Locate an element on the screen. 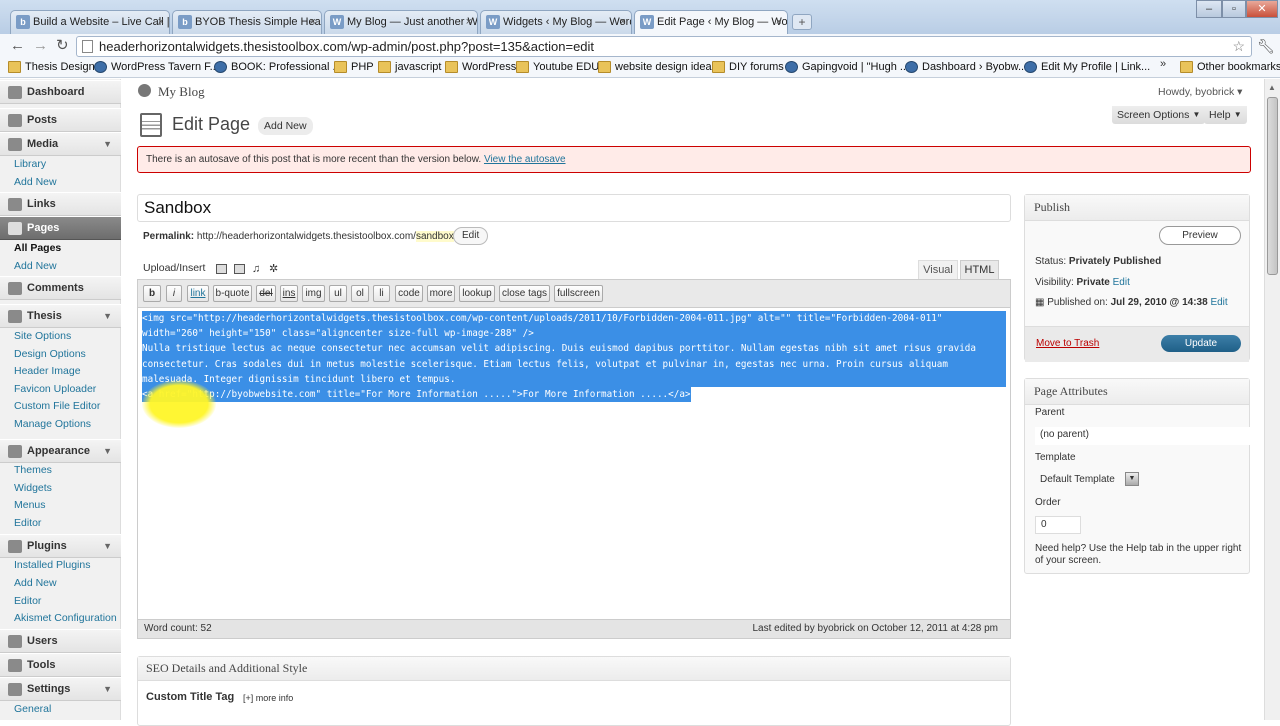 The width and height of the screenshot is (1280, 726). quicktag-bold-button: b is located at coordinates (152, 293).